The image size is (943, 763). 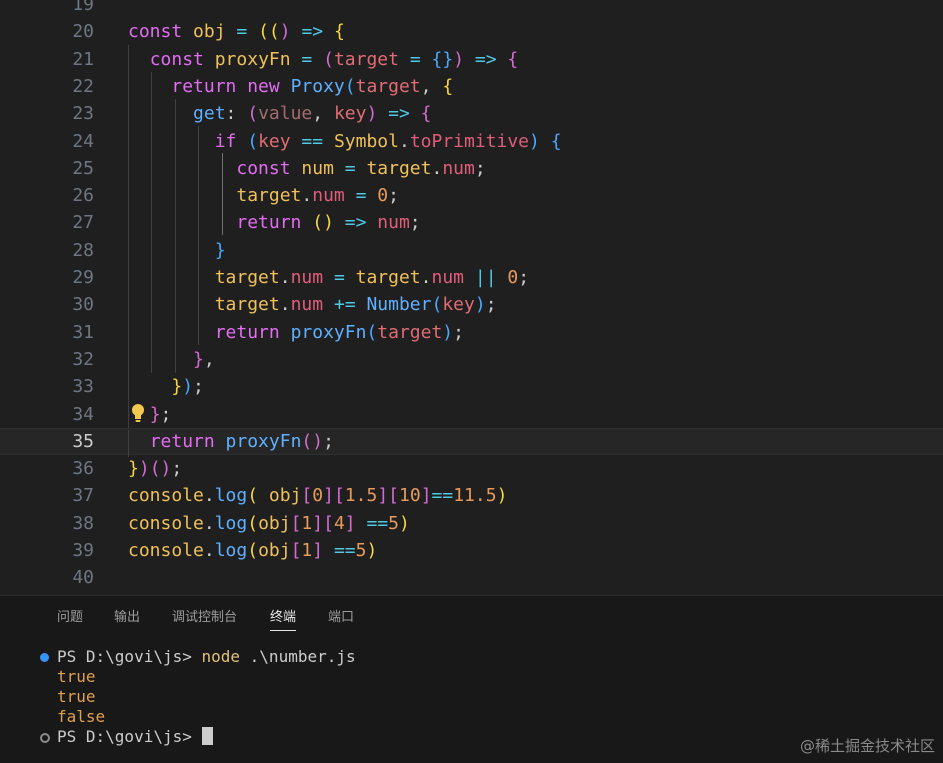 What do you see at coordinates (83, 86) in the screenshot?
I see `line-number: 22` at bounding box center [83, 86].